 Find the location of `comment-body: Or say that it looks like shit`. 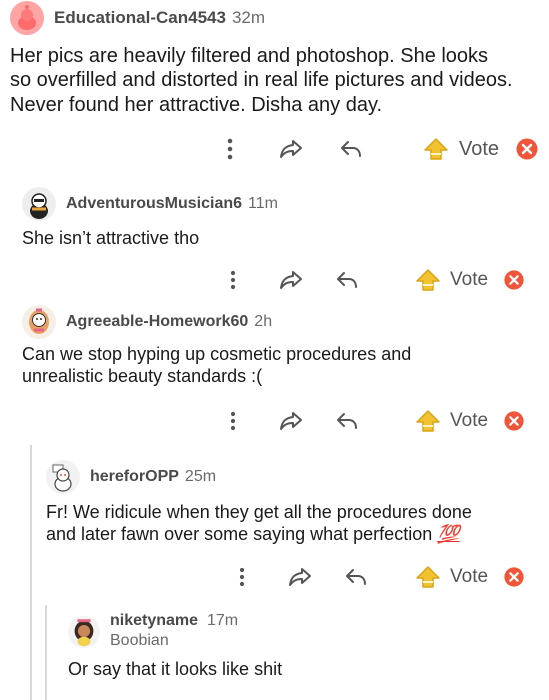

comment-body: Or say that it looks like shit is located at coordinates (175, 670).